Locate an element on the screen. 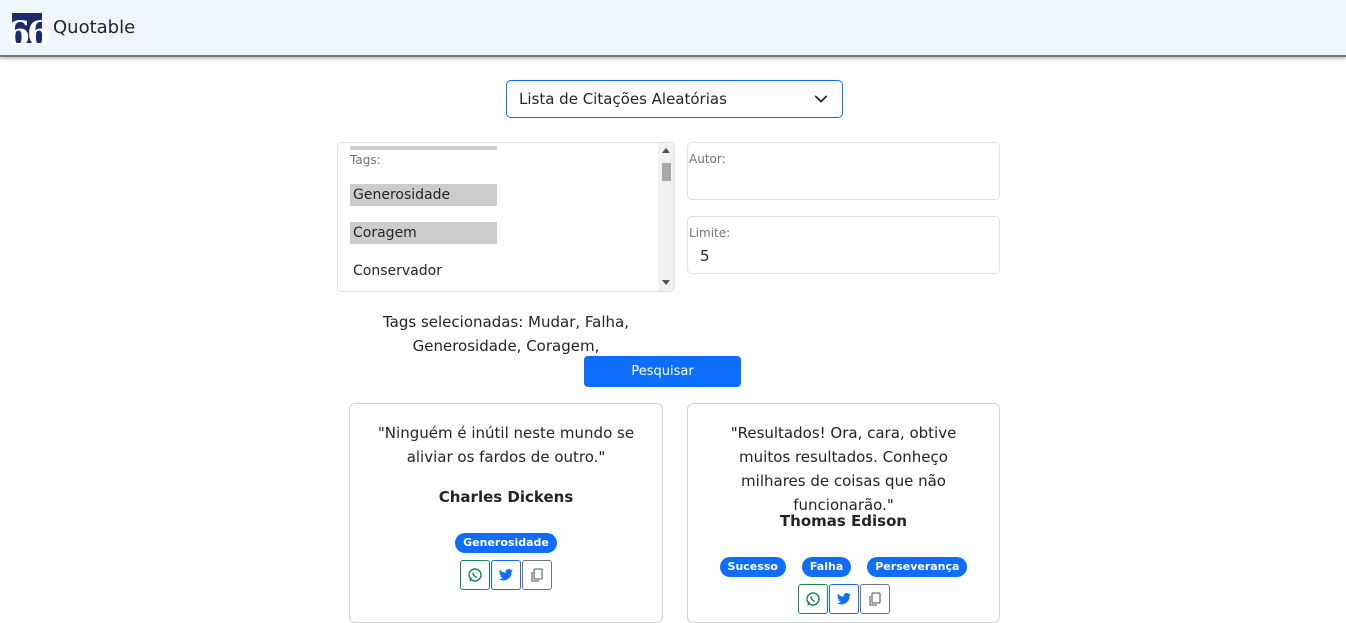  tag-badge: Perseverança is located at coordinates (917, 567).